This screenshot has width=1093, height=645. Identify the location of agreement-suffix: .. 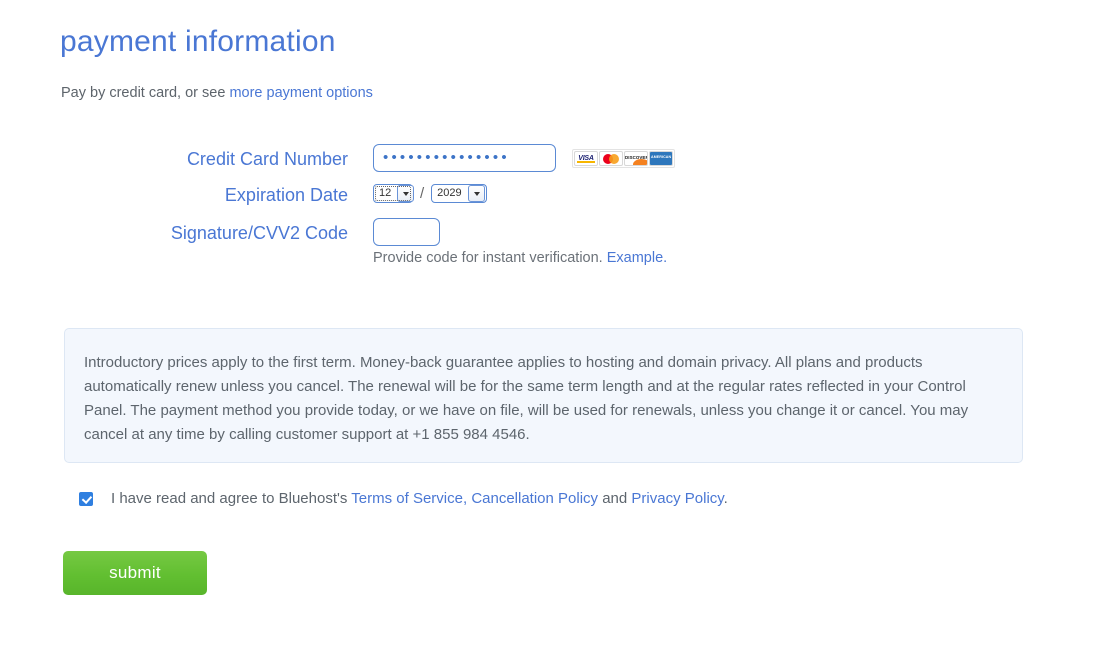
(725, 498).